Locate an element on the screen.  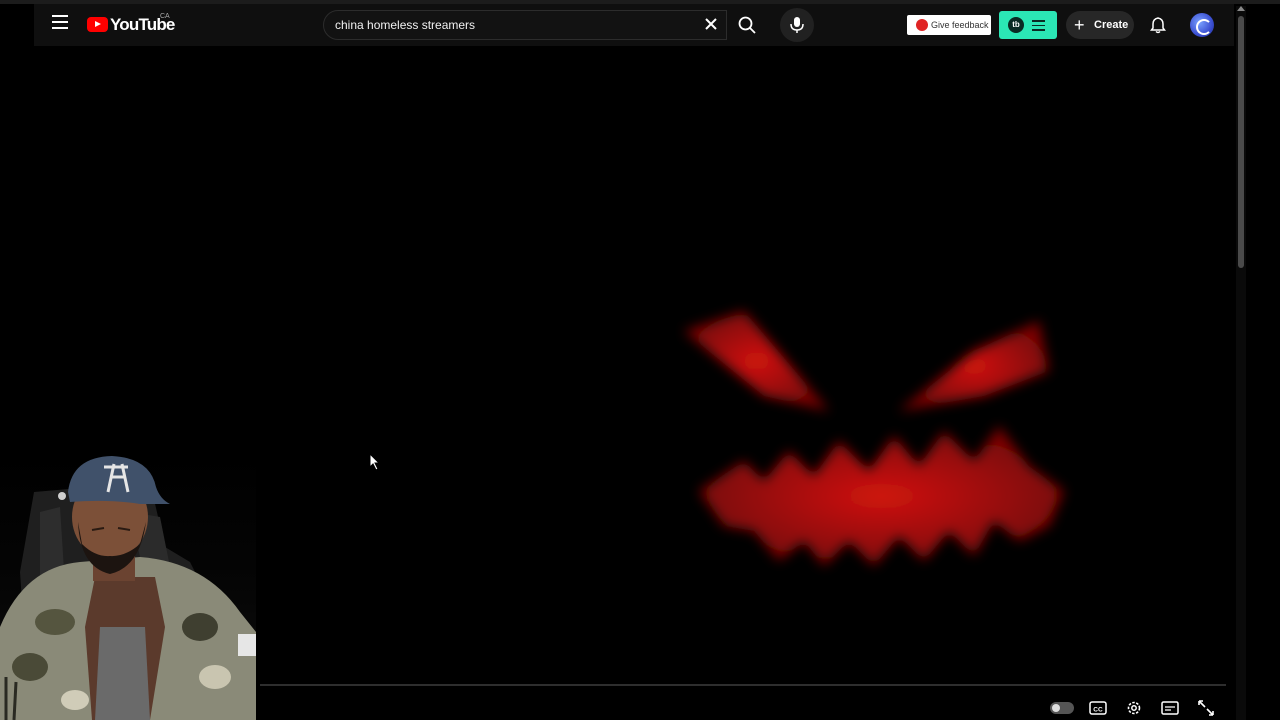
feedback-label: Give feedback is located at coordinates (960, 25).